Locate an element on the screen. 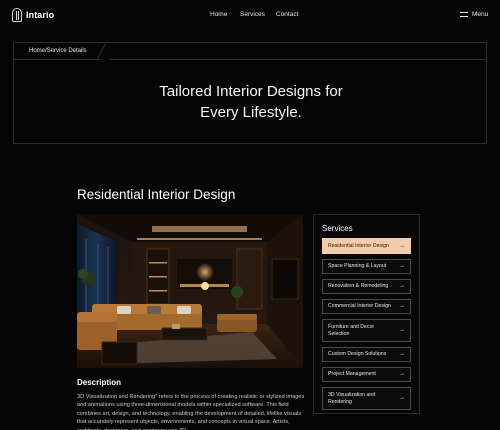  brand-name: Intario is located at coordinates (40, 15).